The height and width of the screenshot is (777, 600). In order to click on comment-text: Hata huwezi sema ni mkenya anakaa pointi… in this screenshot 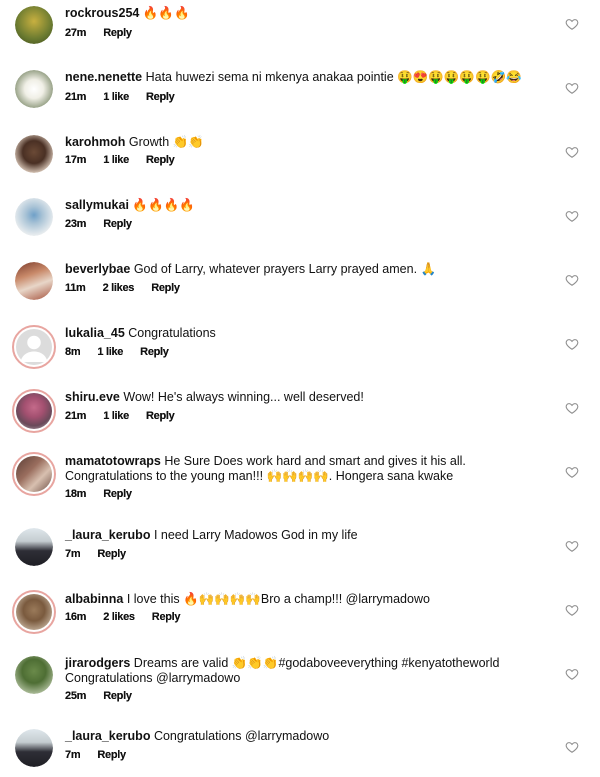, I will do `click(333, 77)`.